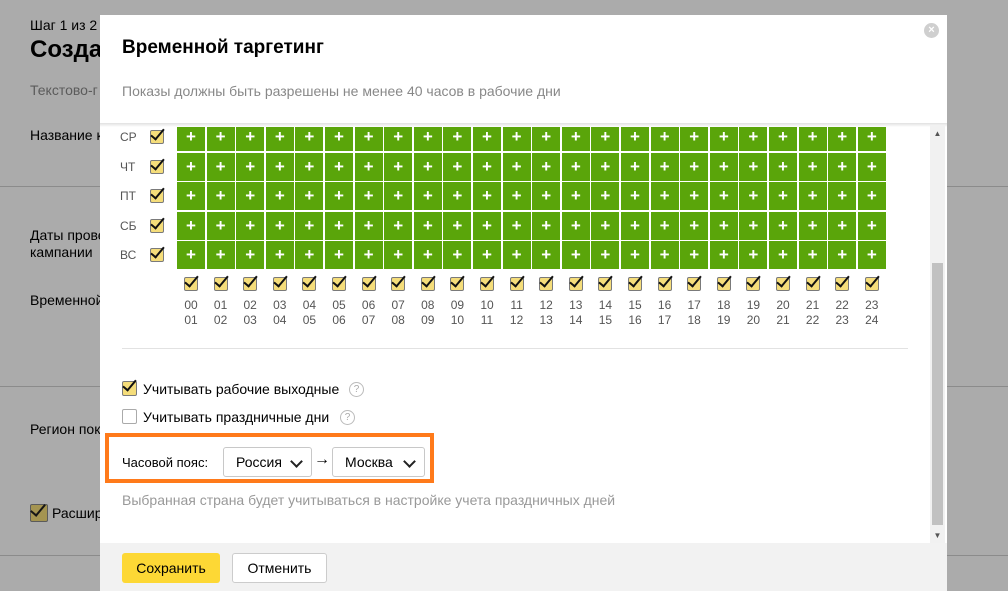 This screenshot has height=591, width=1008. What do you see at coordinates (267, 462) in the screenshot?
I see `country-select: Россия` at bounding box center [267, 462].